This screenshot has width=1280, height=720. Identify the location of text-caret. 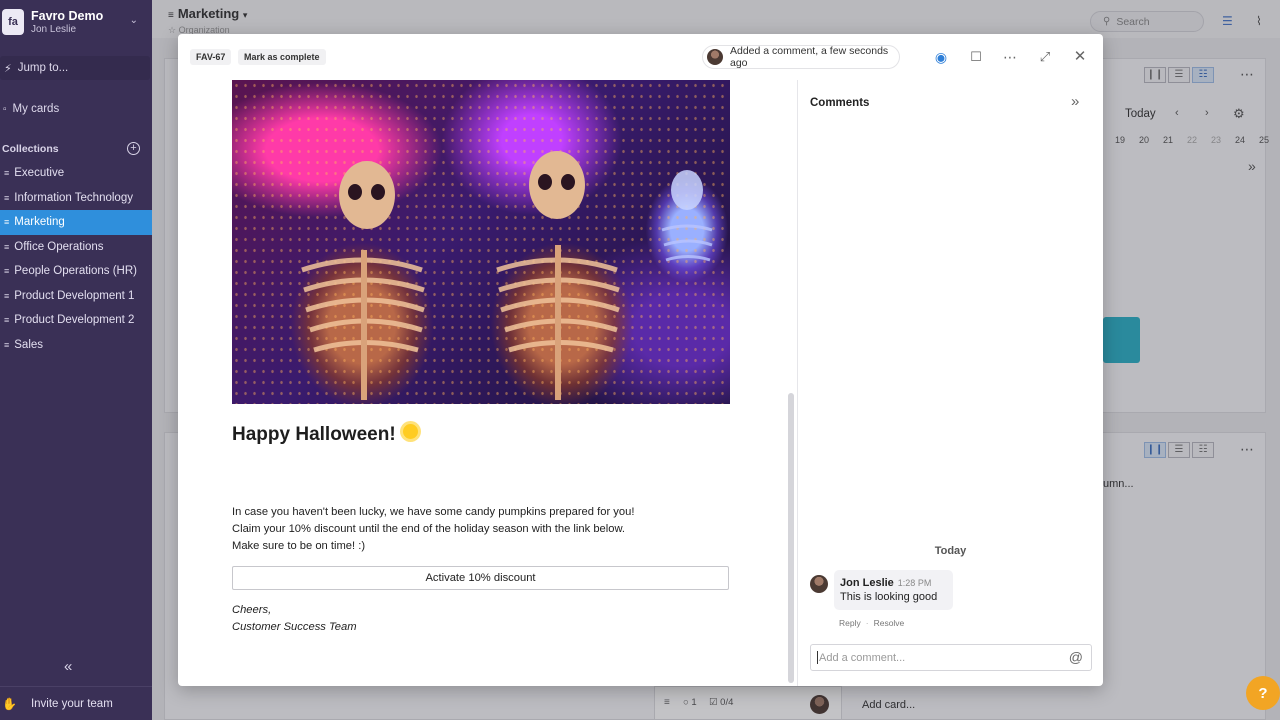
(817, 657).